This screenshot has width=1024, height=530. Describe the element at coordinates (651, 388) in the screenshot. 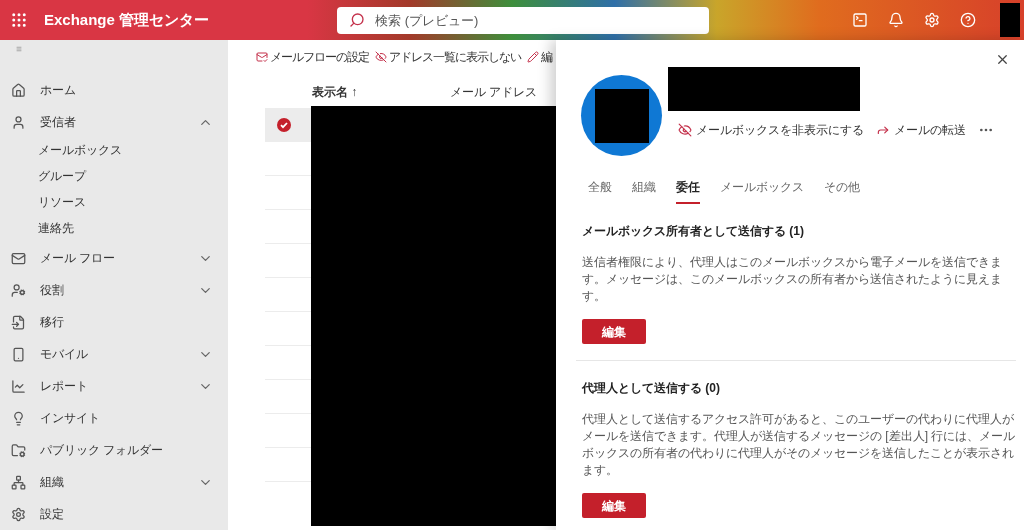

I see `section-heading: 代理人として送信する (0)` at that location.